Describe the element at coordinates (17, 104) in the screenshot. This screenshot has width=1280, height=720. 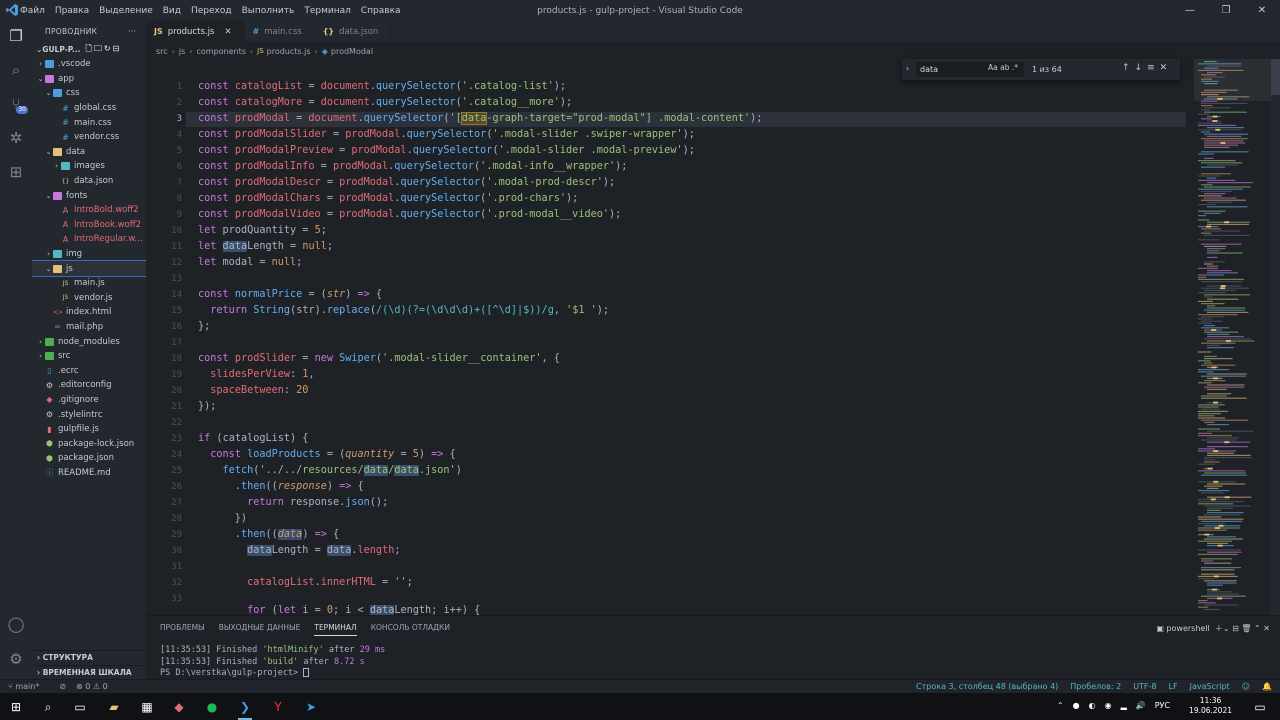
I see `source-control-icon: ⑂ 30` at that location.